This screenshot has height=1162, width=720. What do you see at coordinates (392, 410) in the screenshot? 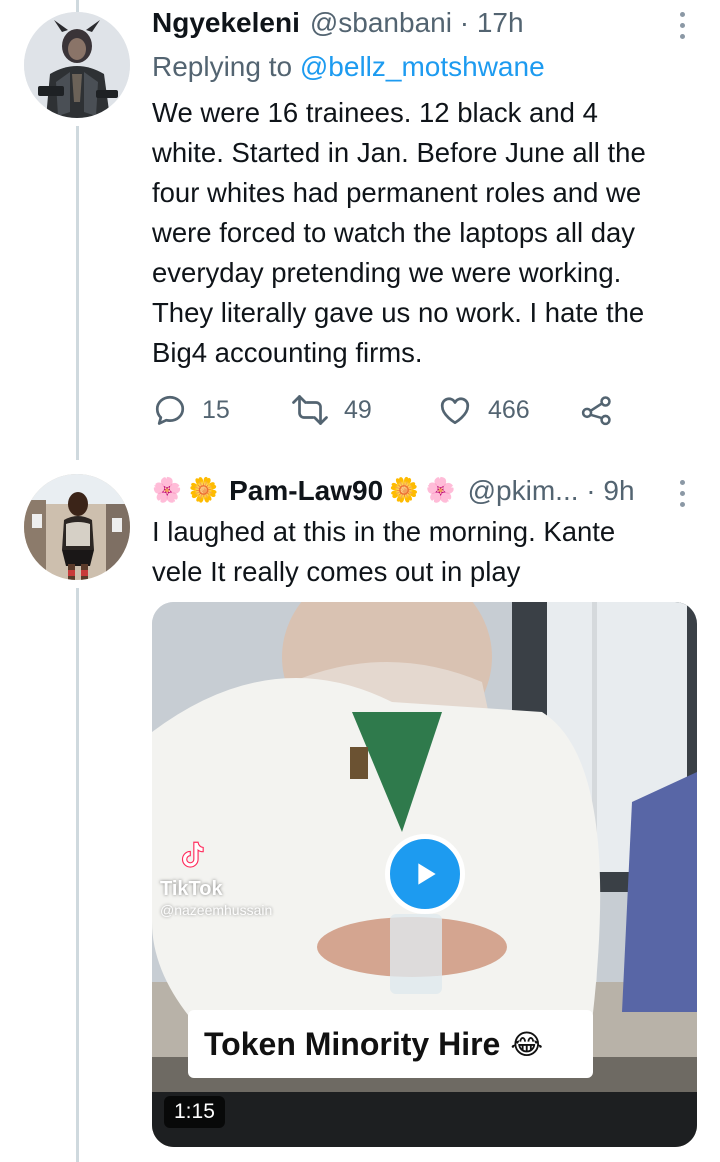
I see `tweet-actions: 15 49 466` at bounding box center [392, 410].